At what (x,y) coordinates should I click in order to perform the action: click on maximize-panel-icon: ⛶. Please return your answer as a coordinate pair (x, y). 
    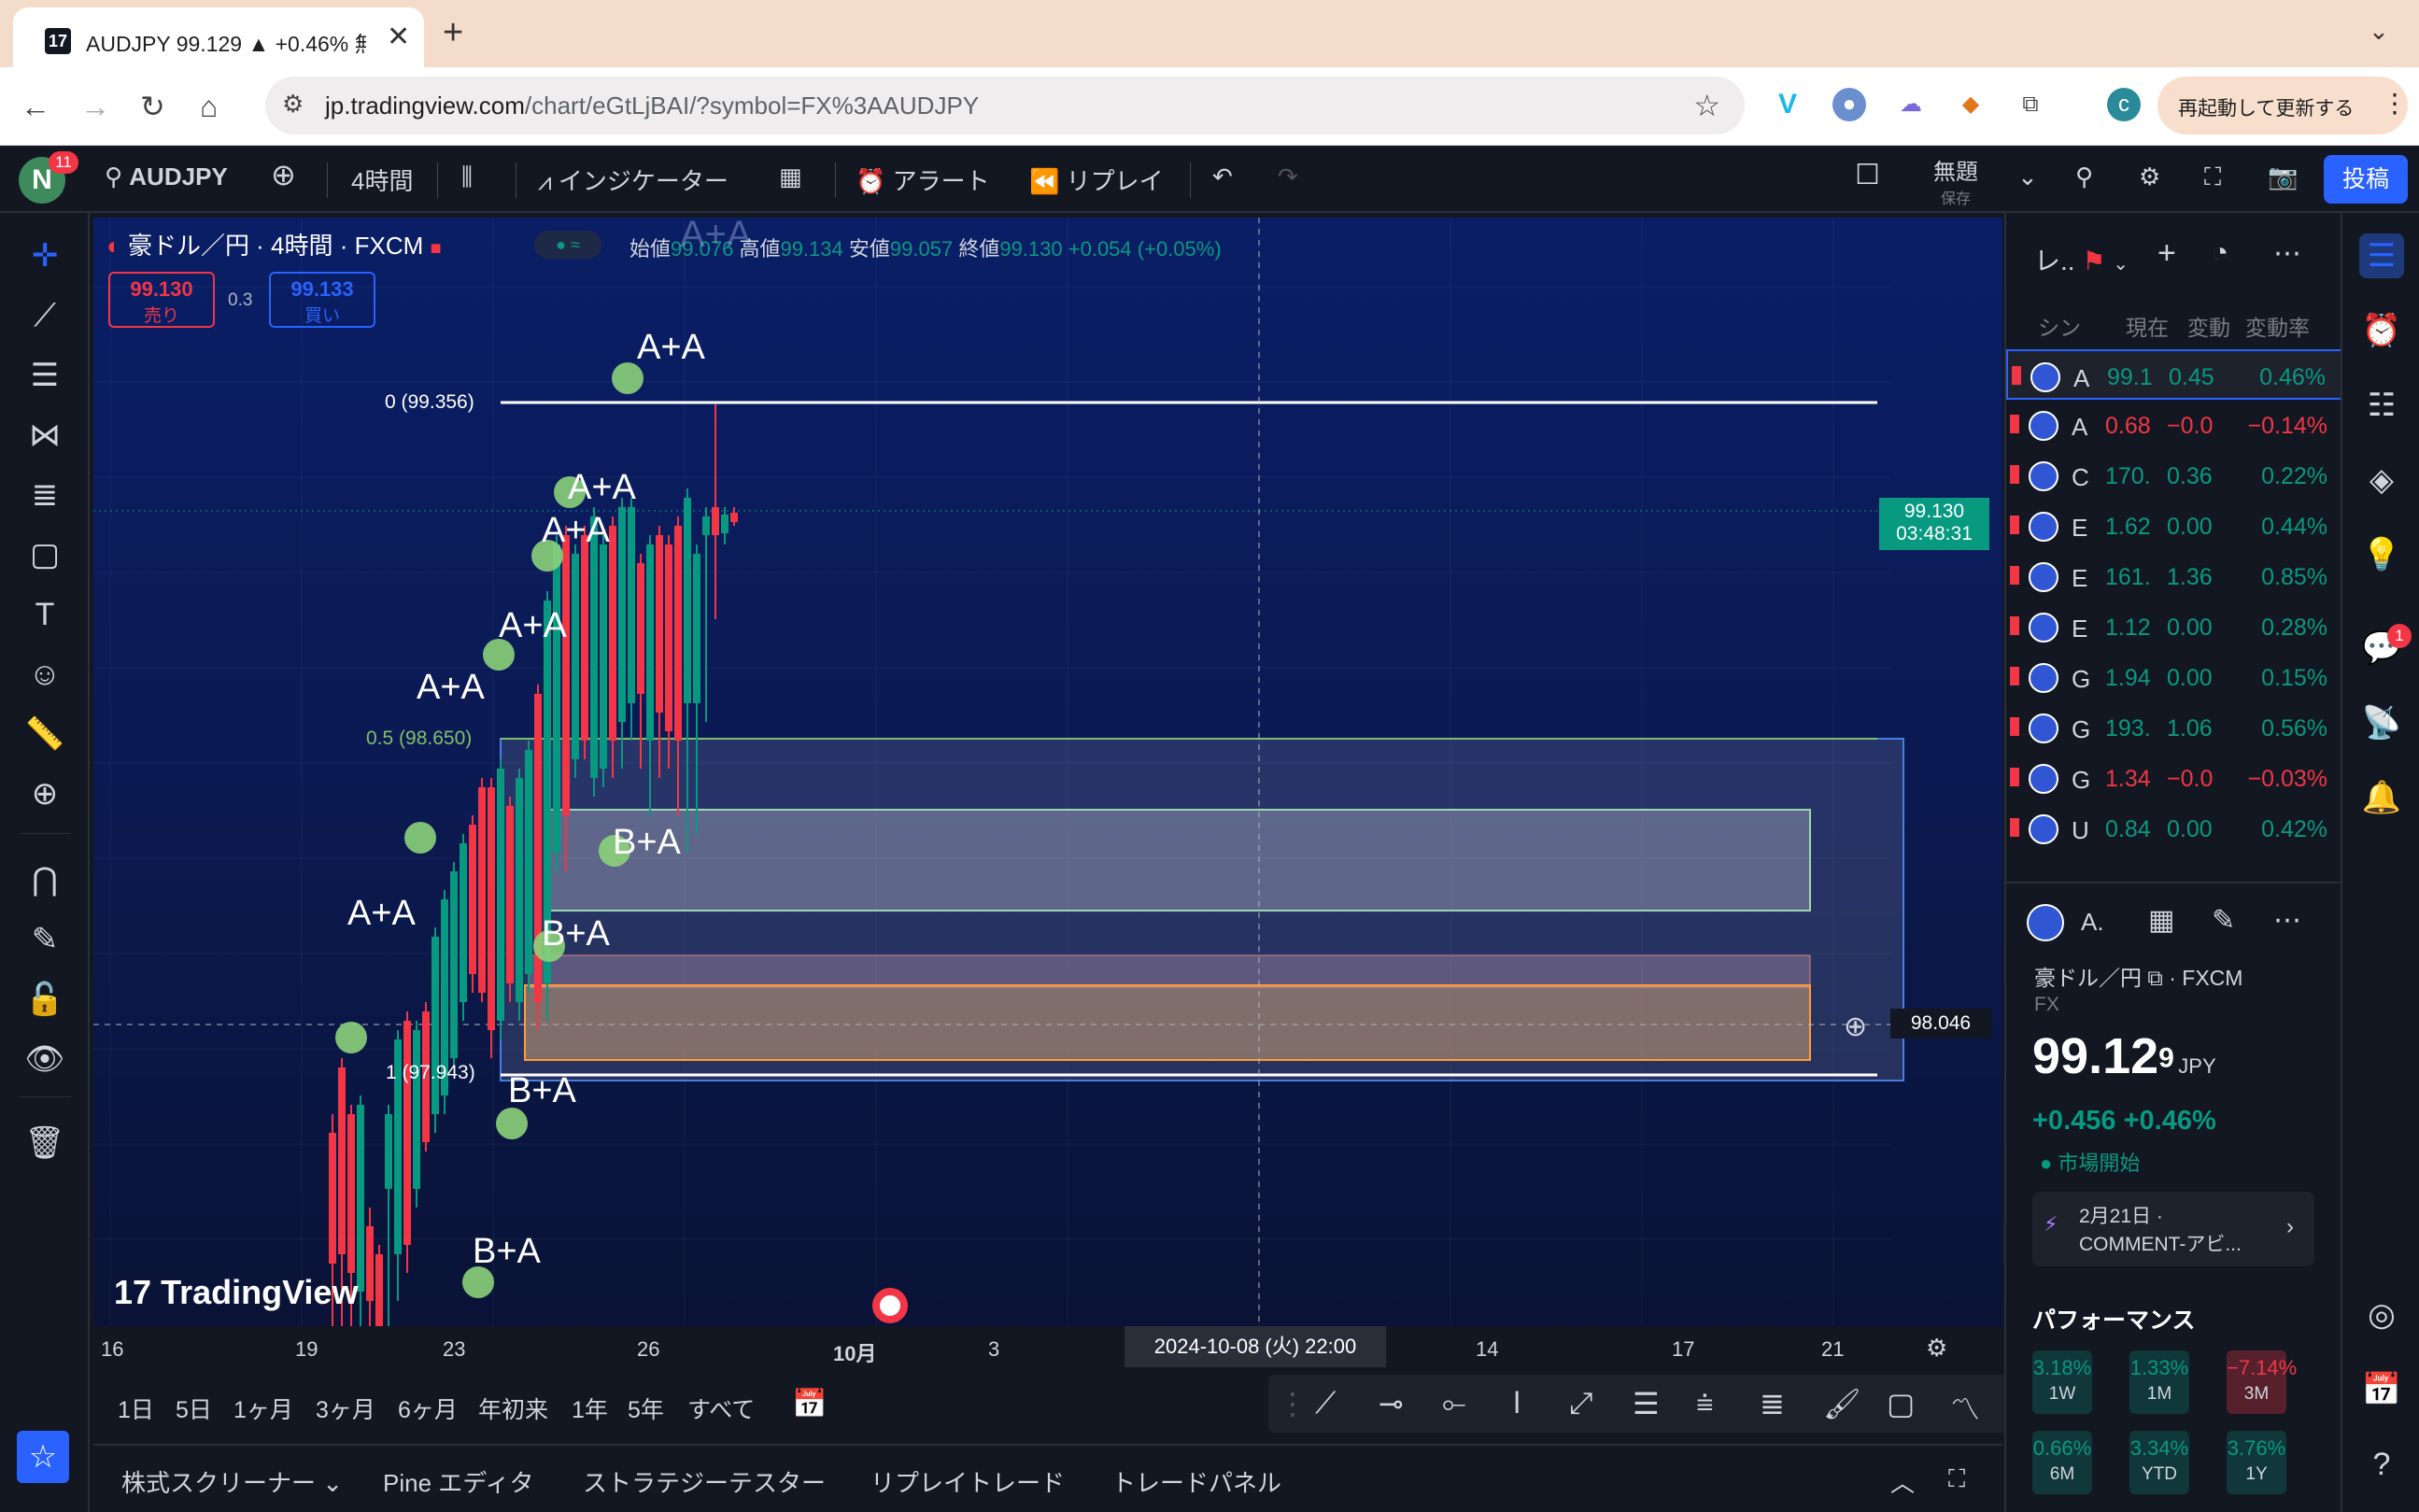
    Looking at the image, I should click on (1956, 1479).